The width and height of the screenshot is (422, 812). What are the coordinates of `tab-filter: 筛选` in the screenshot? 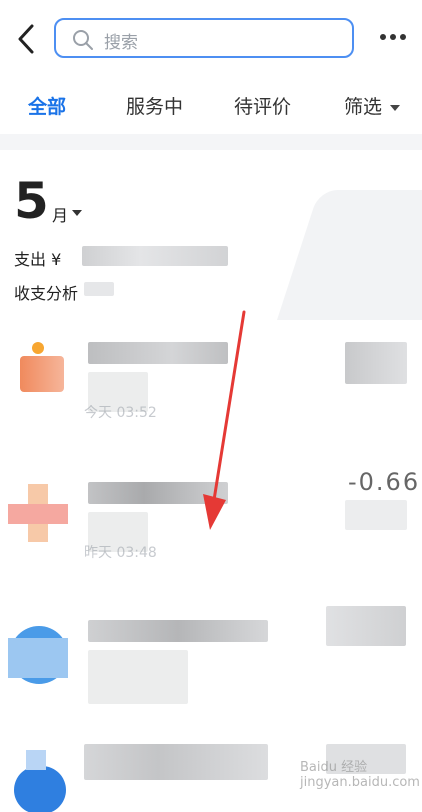 It's located at (372, 105).